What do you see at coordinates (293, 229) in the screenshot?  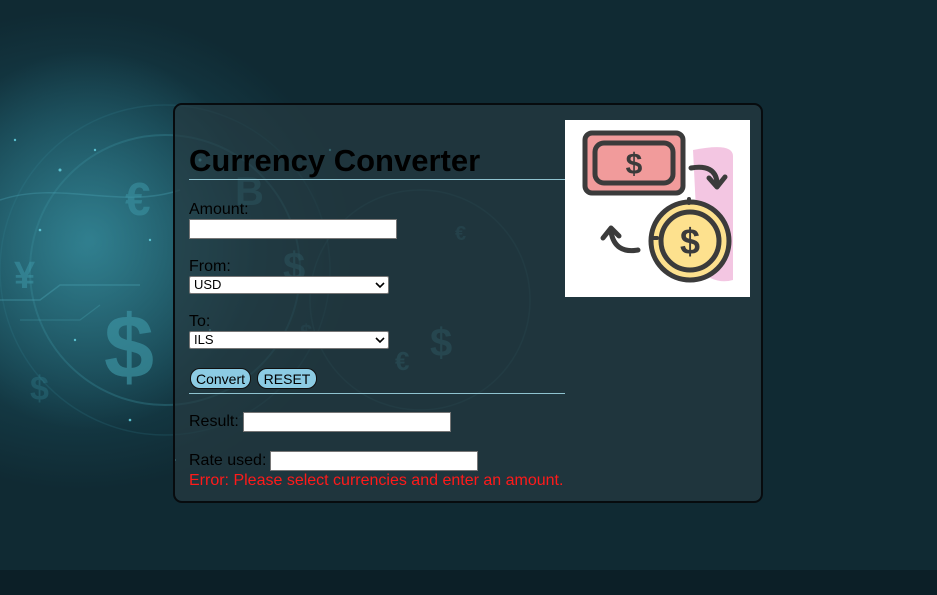 I see `amount-input` at bounding box center [293, 229].